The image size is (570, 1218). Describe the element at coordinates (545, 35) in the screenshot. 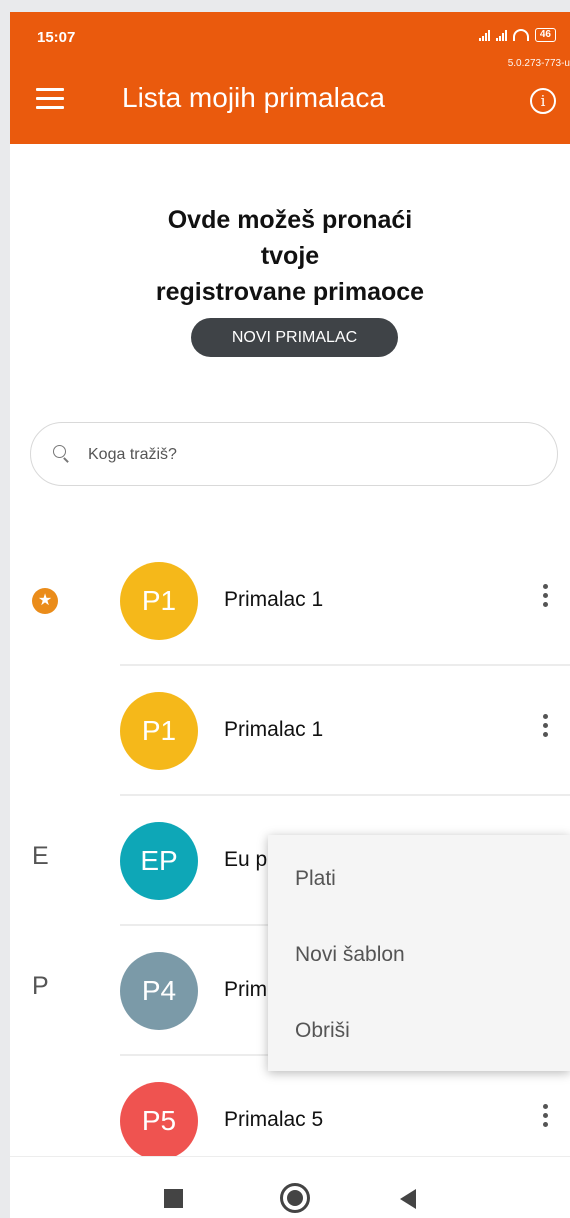

I see `battery-icon: 46` at that location.